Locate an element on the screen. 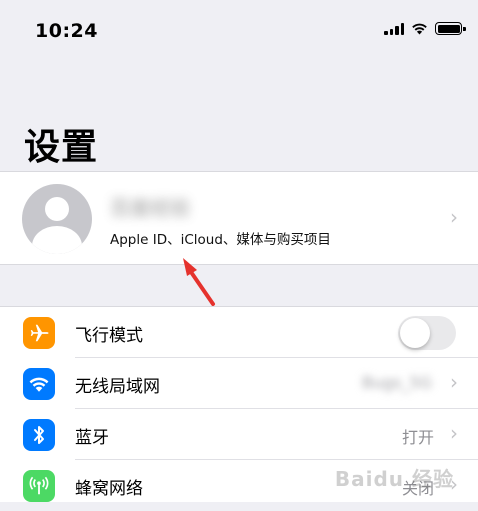 The width and height of the screenshot is (478, 511). status-time: 10:24 is located at coordinates (66, 31).